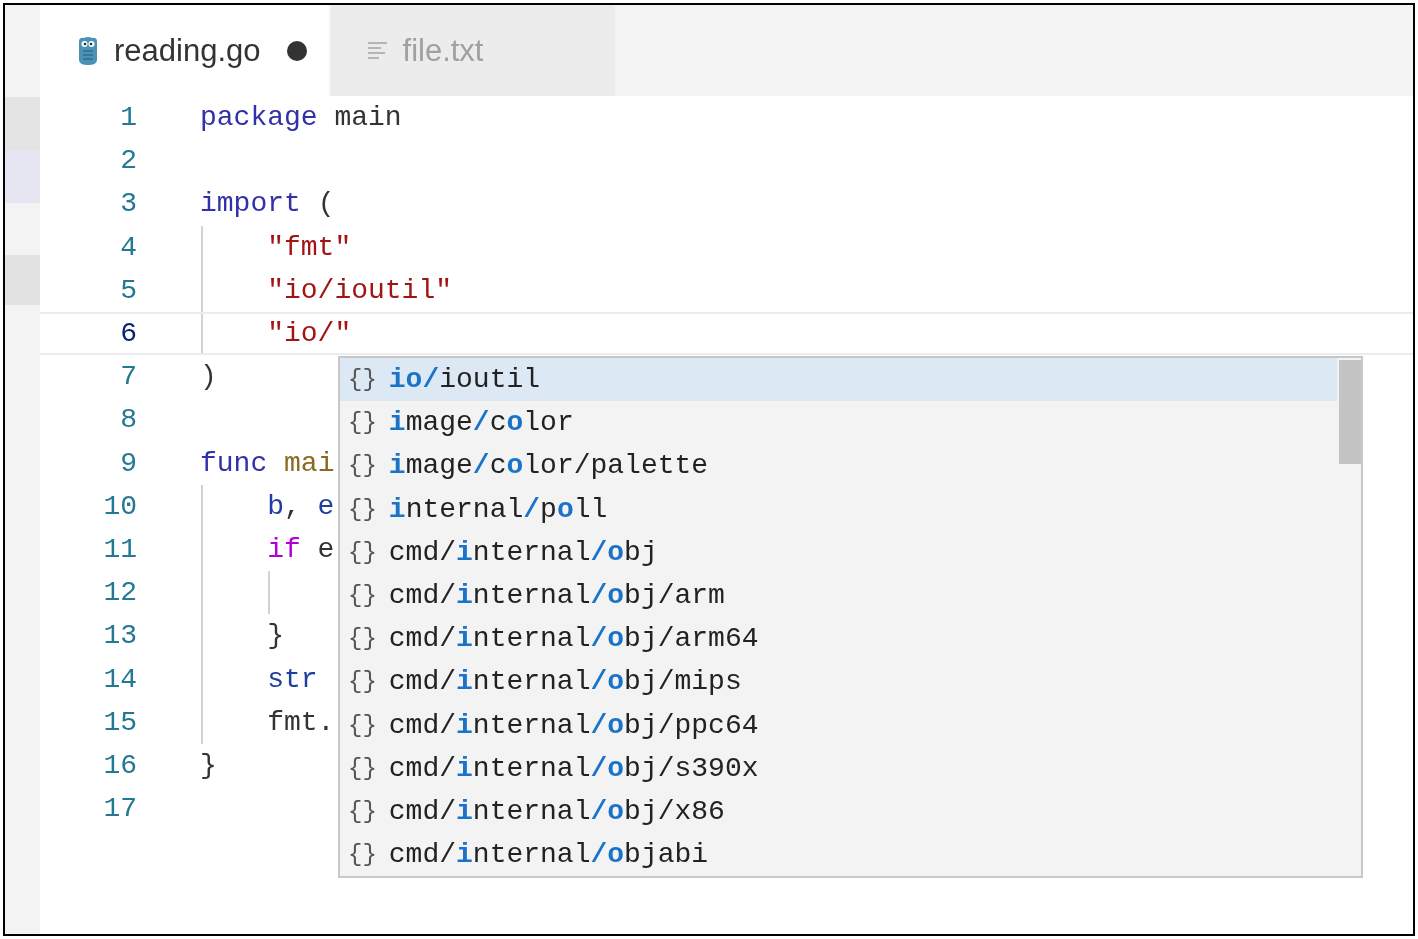 This screenshot has height=939, width=1418. What do you see at coordinates (88, 50) in the screenshot?
I see `gopher-file-icon` at bounding box center [88, 50].